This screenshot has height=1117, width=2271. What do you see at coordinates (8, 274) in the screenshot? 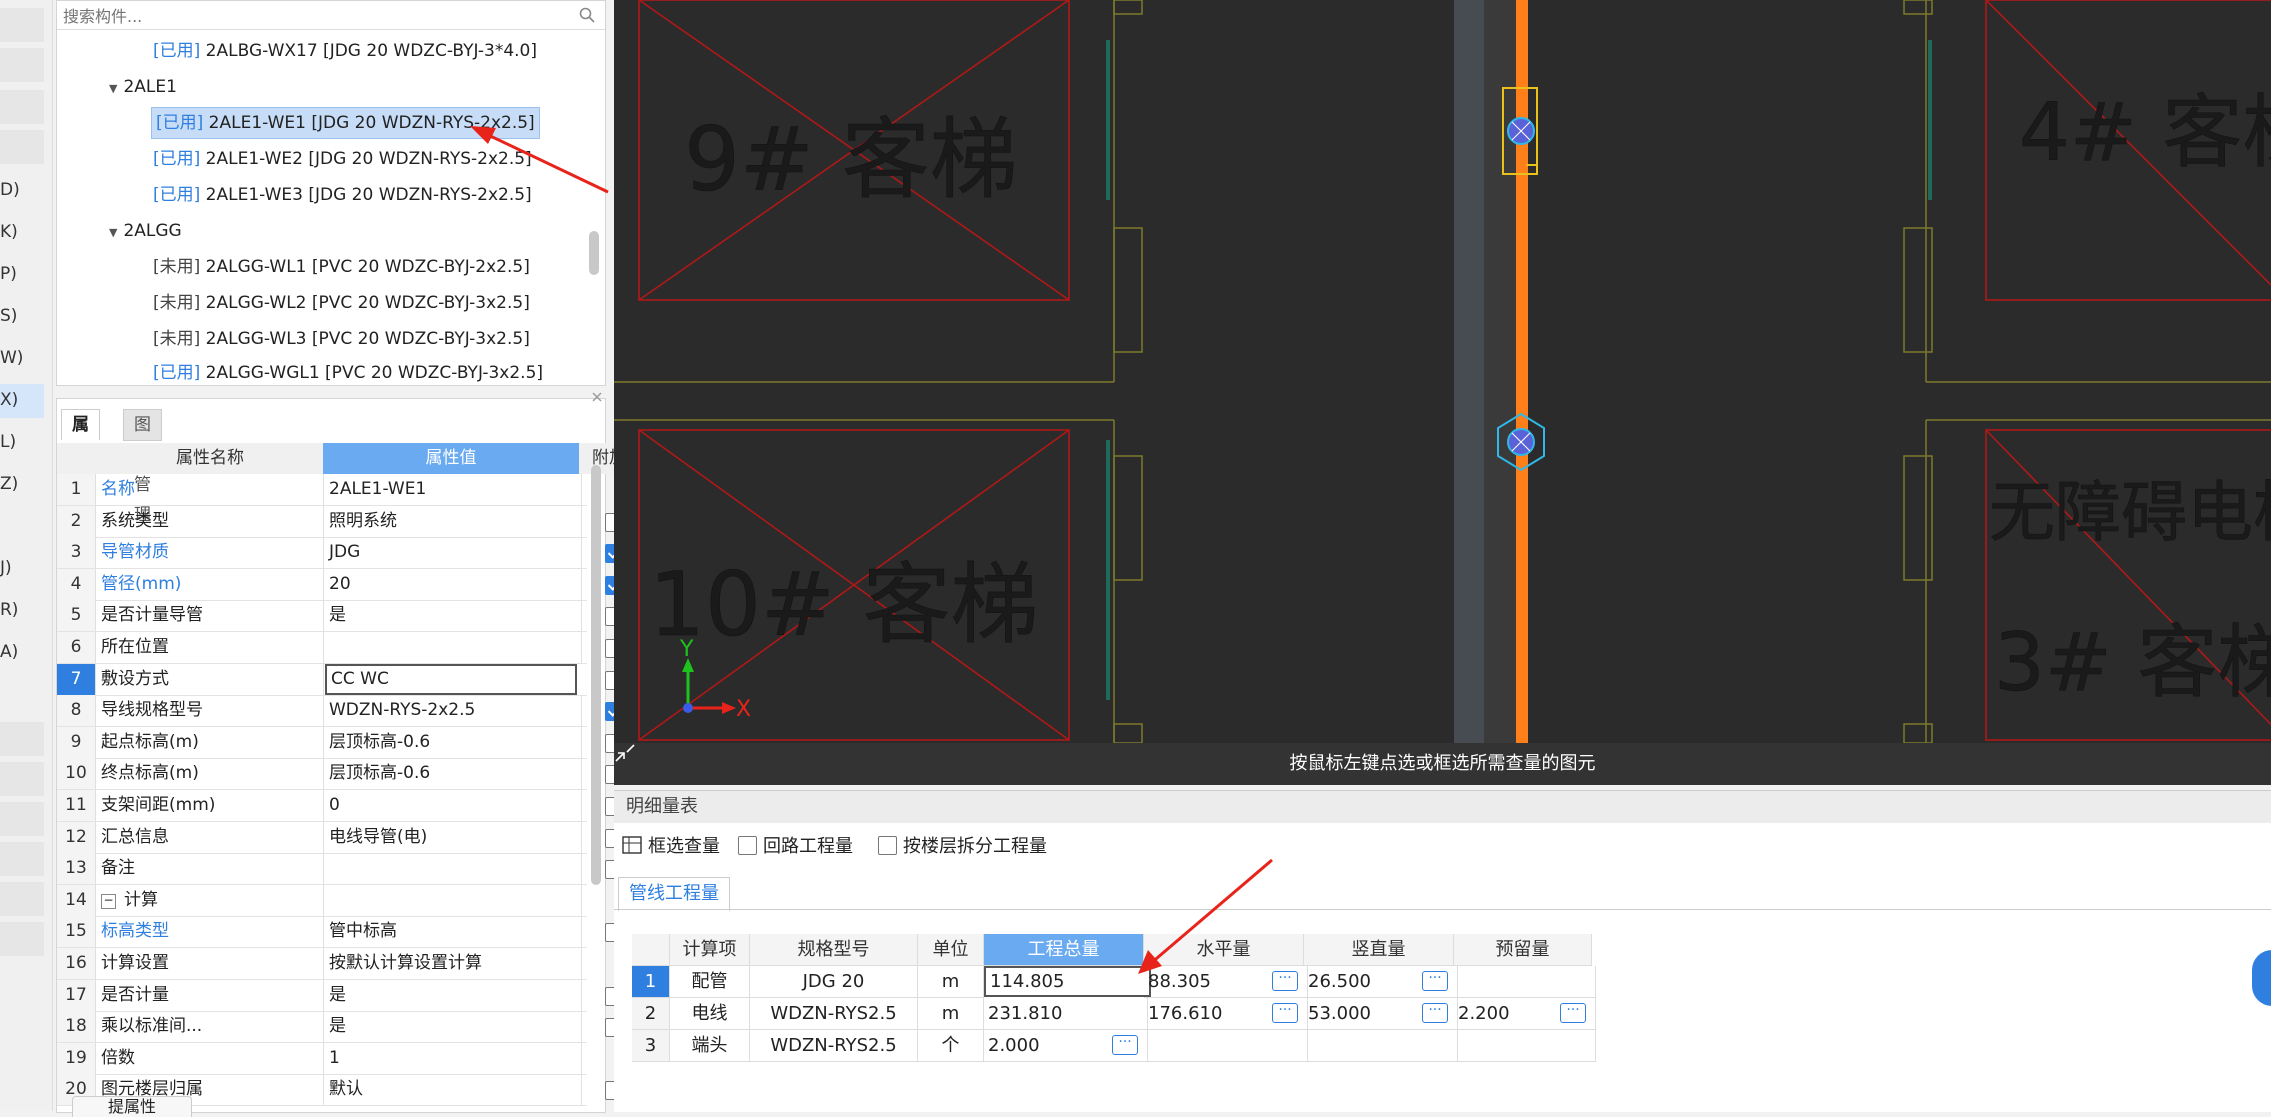
I see `strip-label: P)` at bounding box center [8, 274].